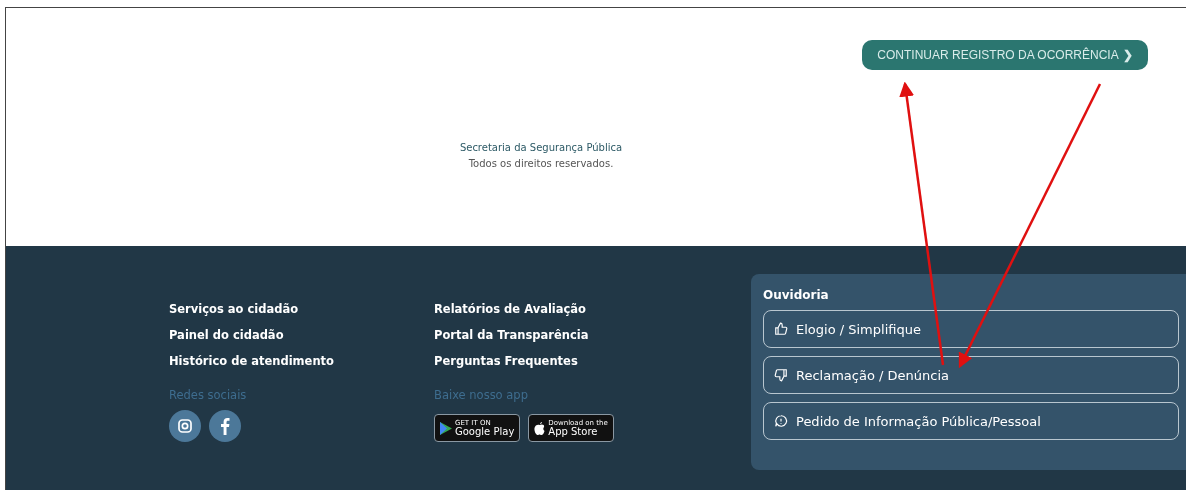 This screenshot has width=1186, height=490. I want to click on ombudsman-button: Pedido de Informação Pública/Pessoal, so click(971, 421).